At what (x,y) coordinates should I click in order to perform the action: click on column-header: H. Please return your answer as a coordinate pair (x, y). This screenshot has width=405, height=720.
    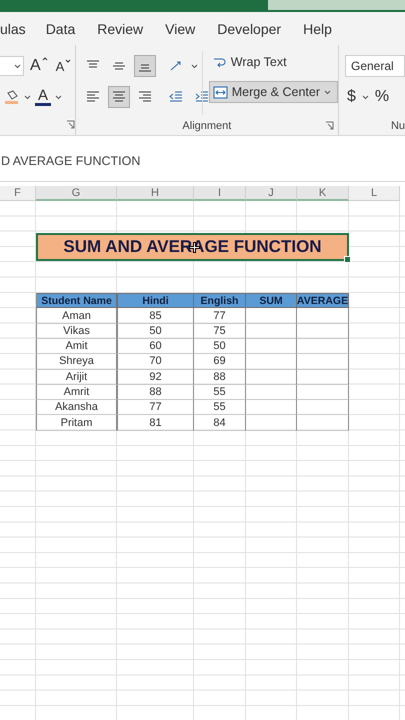
    Looking at the image, I should click on (155, 194).